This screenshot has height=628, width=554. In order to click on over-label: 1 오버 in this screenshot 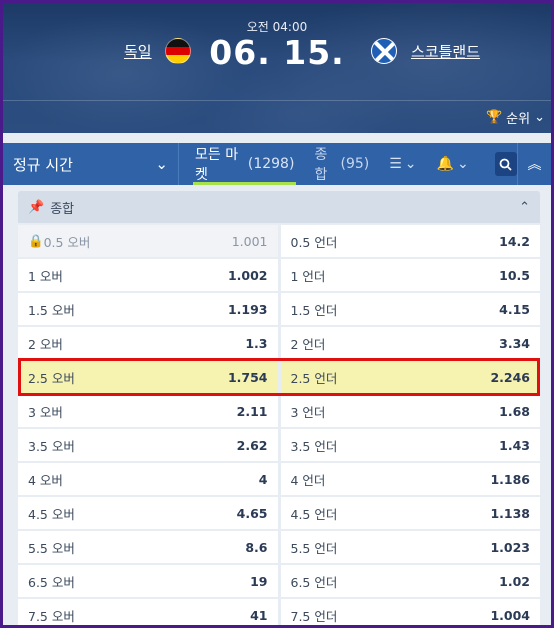, I will do `click(45, 276)`.